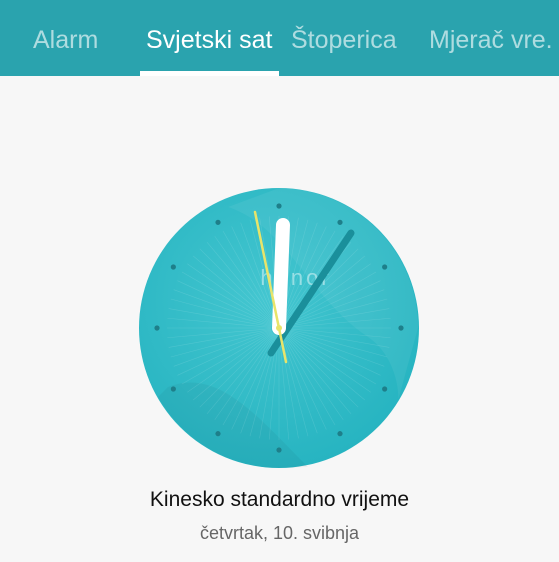  Describe the element at coordinates (344, 38) in the screenshot. I see `tab-stopwatch: Štoperica` at that location.